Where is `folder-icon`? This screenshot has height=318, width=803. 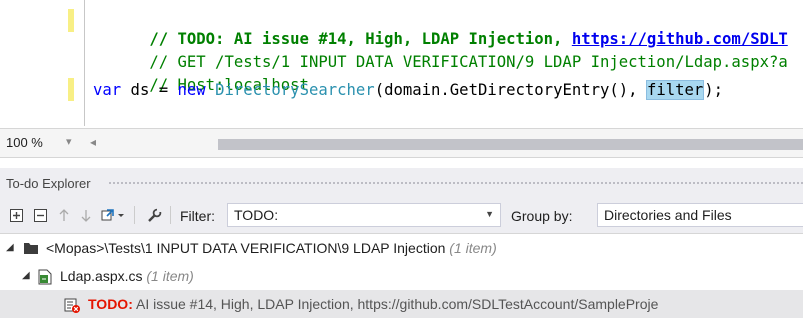 folder-icon is located at coordinates (31, 248).